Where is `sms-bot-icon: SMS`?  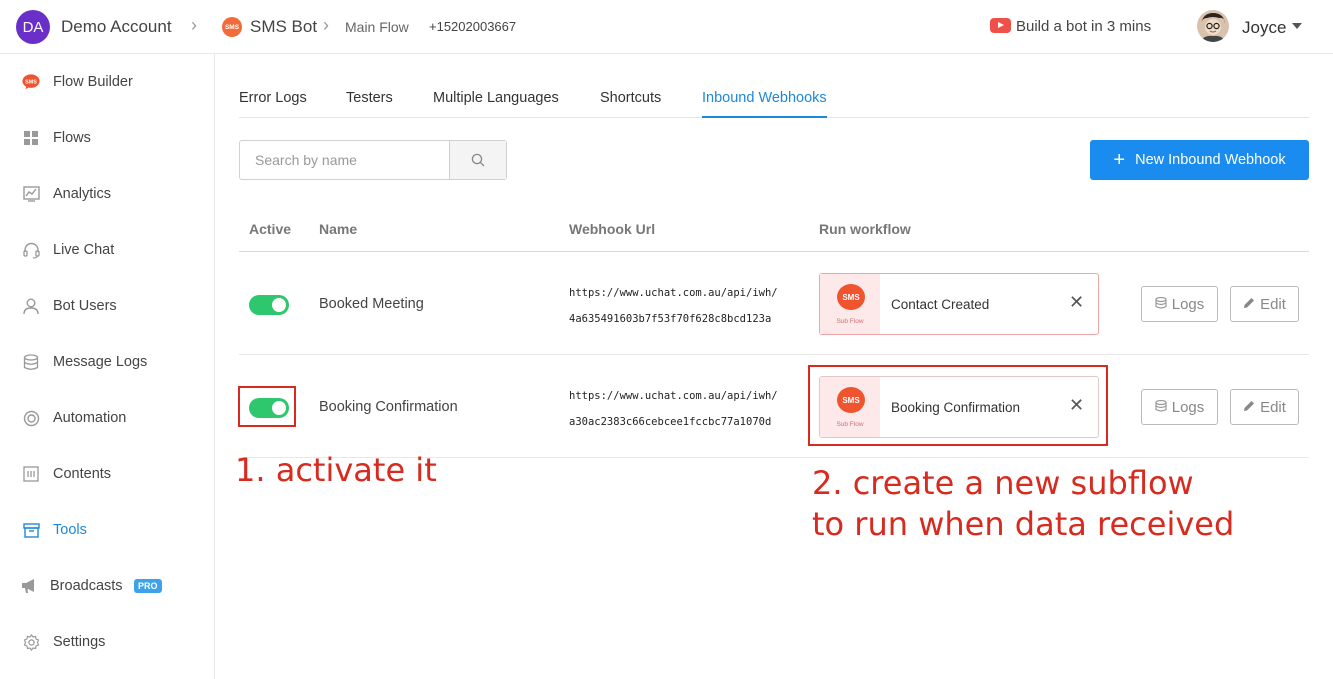 sms-bot-icon: SMS is located at coordinates (232, 27).